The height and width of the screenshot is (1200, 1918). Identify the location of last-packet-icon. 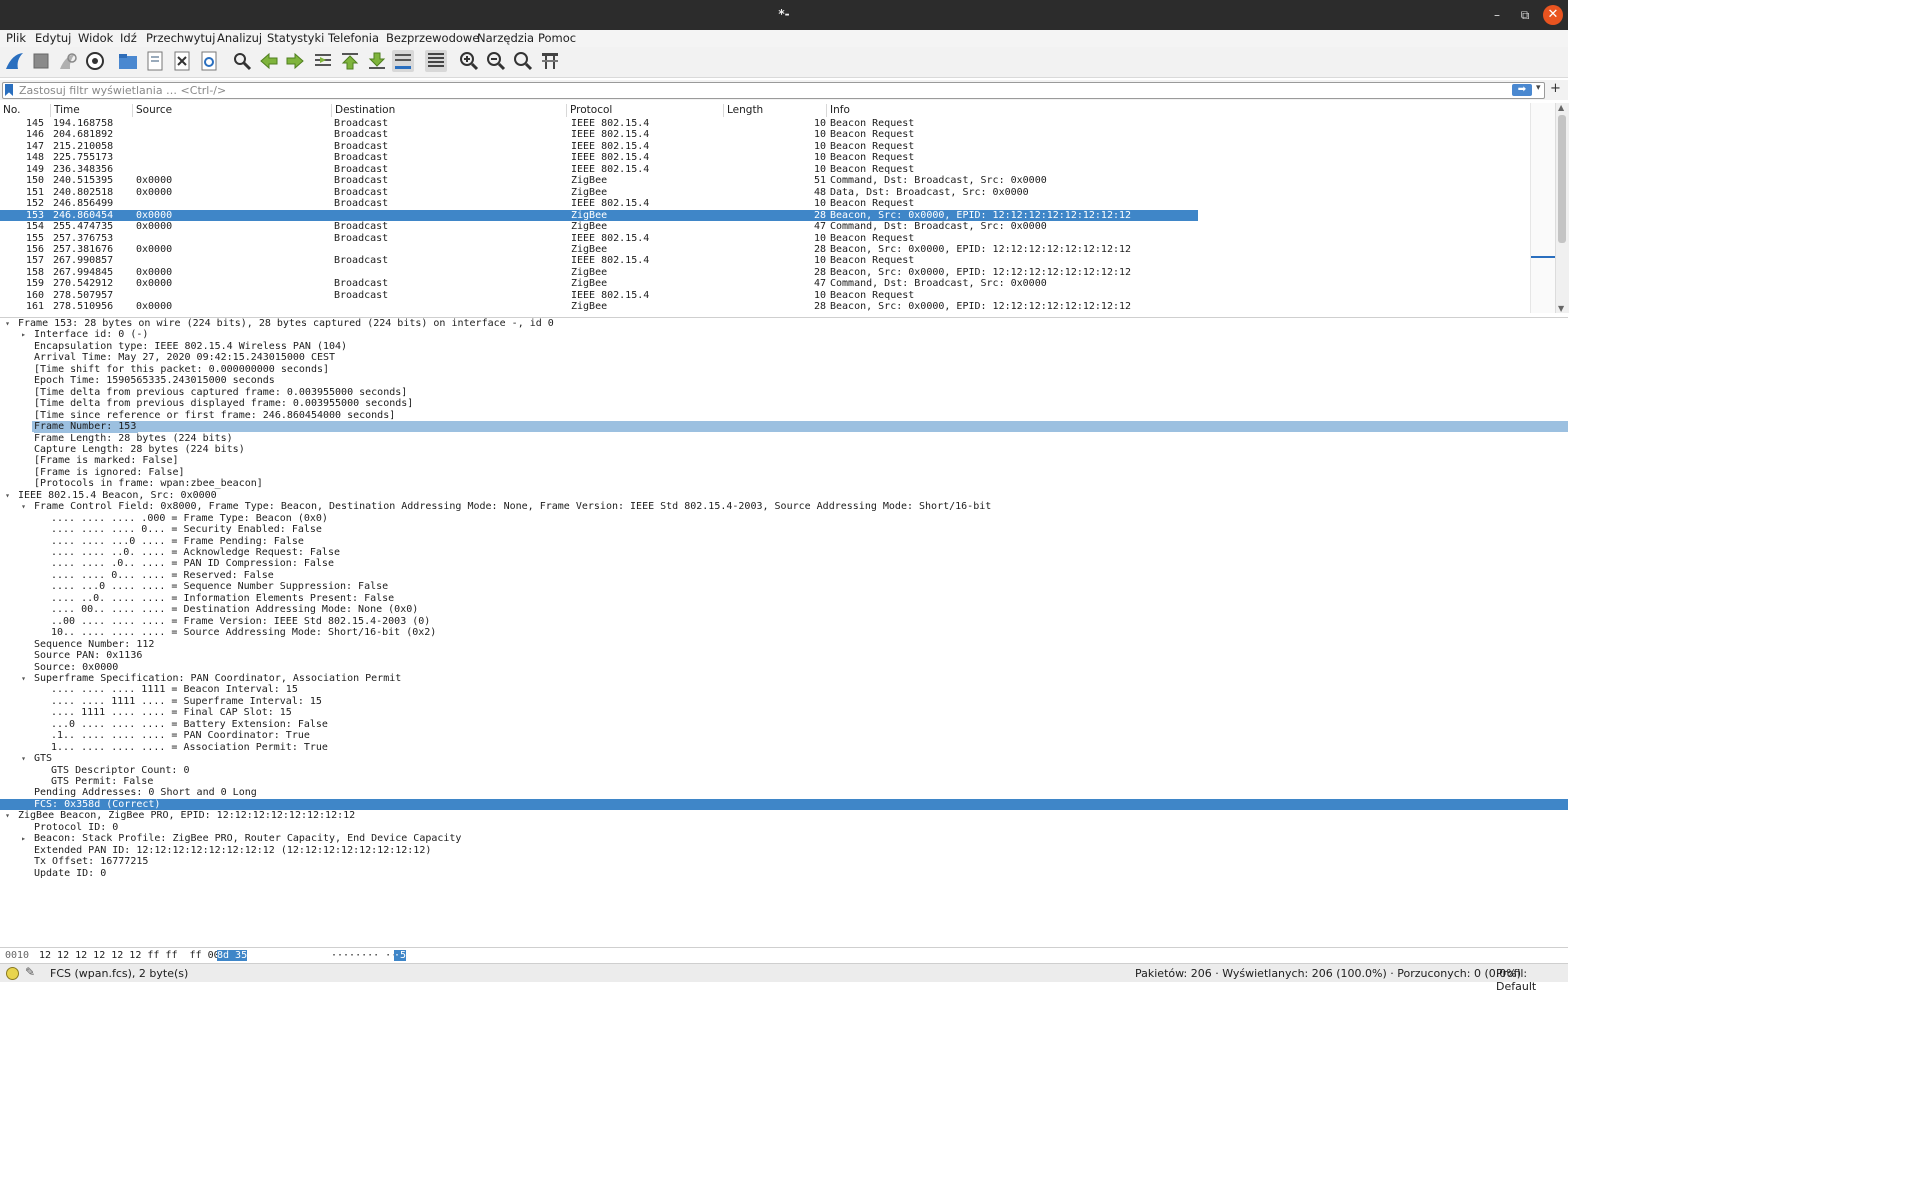
(377, 61).